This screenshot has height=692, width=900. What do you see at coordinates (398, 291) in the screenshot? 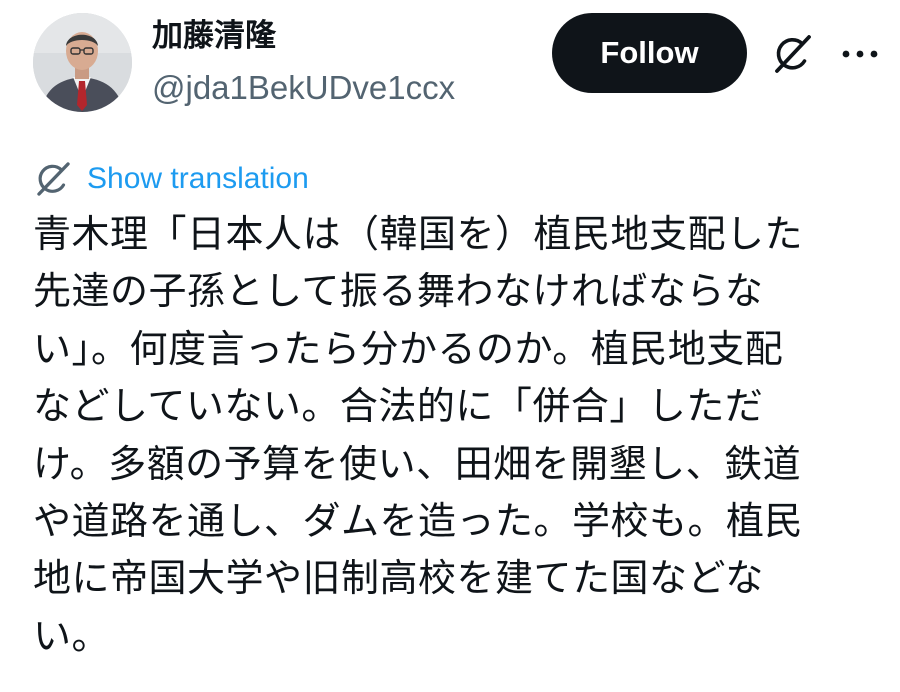
I see `tweet-text-line: 先達の子孫として振る舞わなければならな` at bounding box center [398, 291].